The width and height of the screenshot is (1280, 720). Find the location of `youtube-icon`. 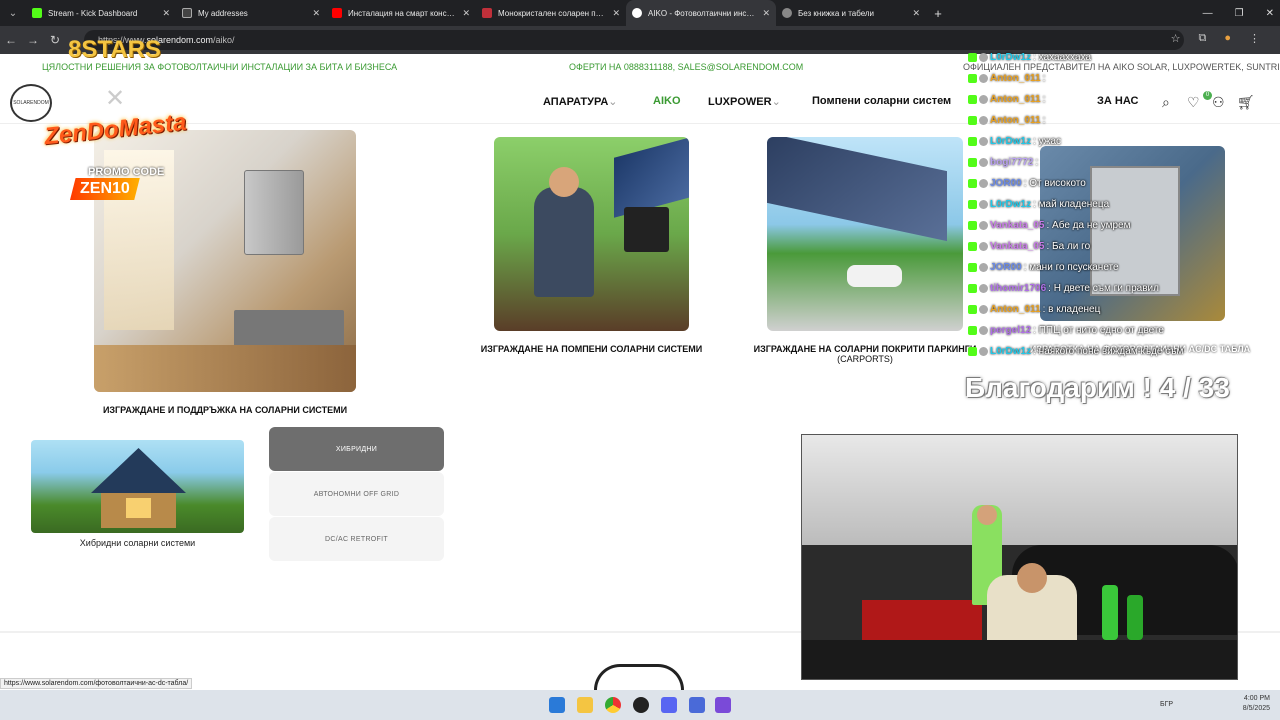

youtube-icon is located at coordinates (337, 13).